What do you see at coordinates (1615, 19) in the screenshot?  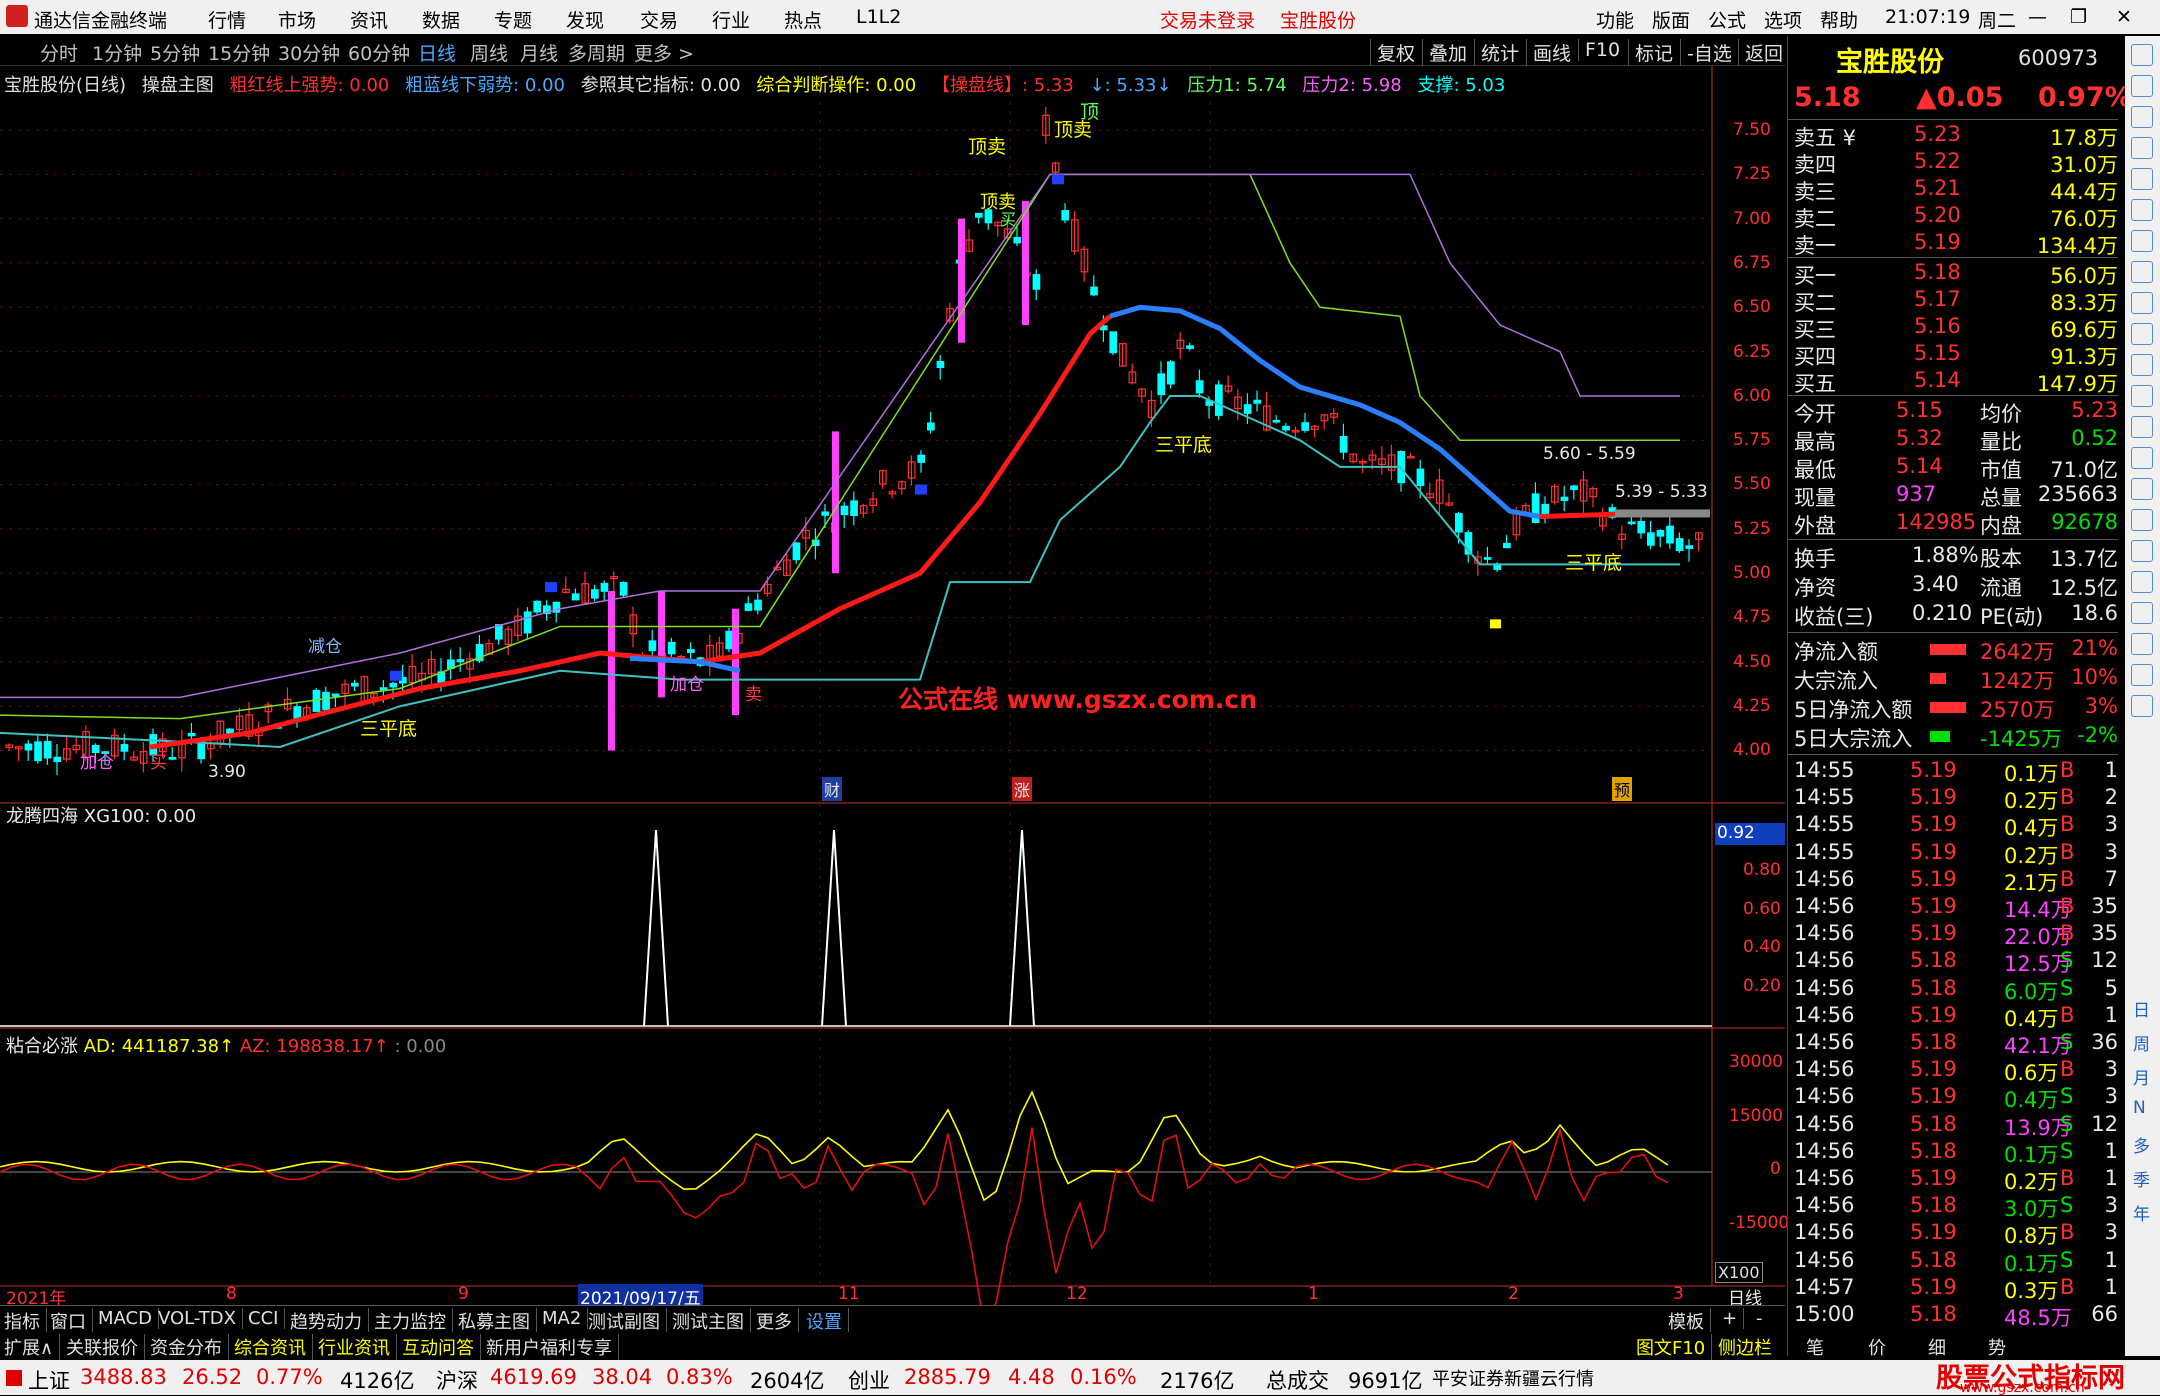 I see `menu-gongneng: 功能` at bounding box center [1615, 19].